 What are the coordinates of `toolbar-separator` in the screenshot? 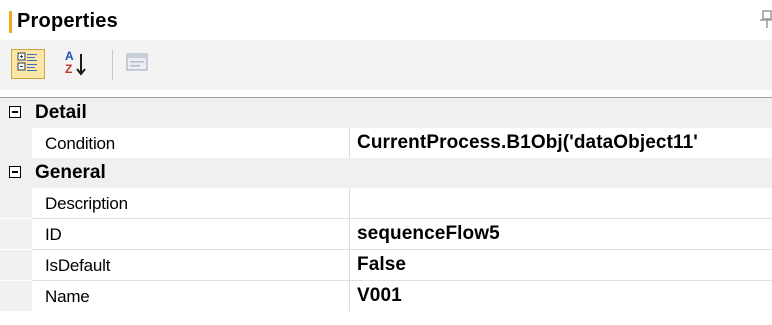 It's located at (112, 65).